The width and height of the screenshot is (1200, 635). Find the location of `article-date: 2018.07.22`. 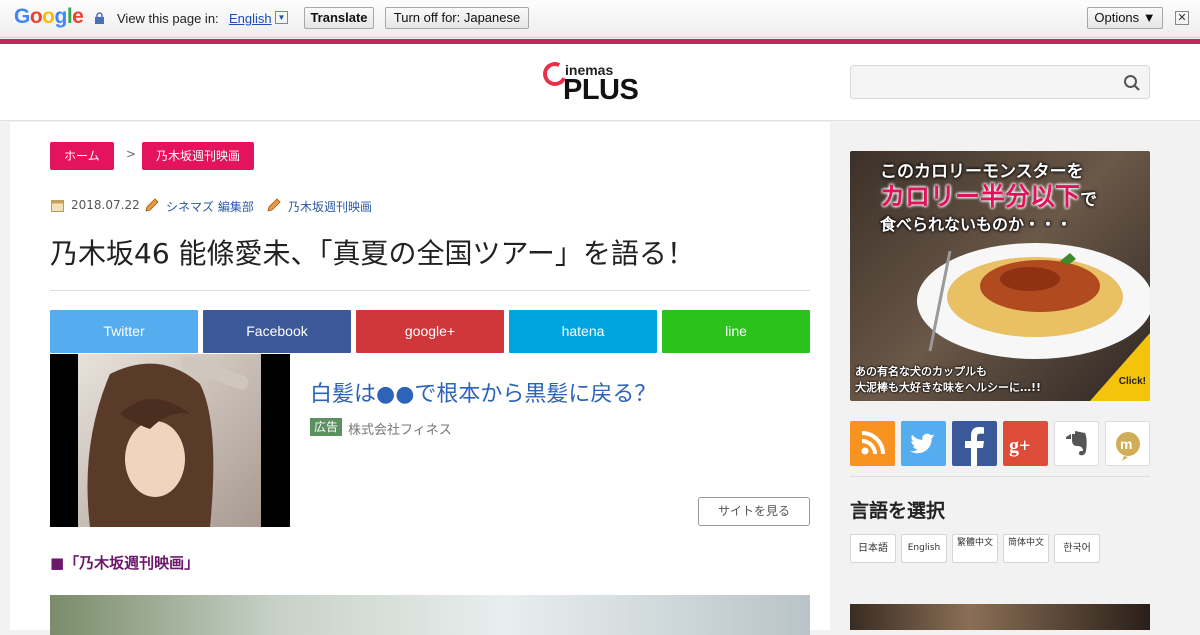

article-date: 2018.07.22 is located at coordinates (105, 205).